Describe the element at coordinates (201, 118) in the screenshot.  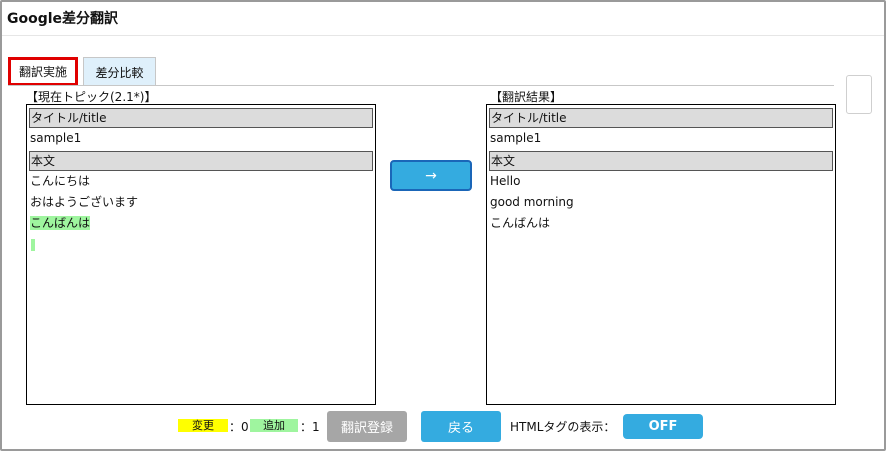
I see `source-row-title-header: タイトル/title` at that location.